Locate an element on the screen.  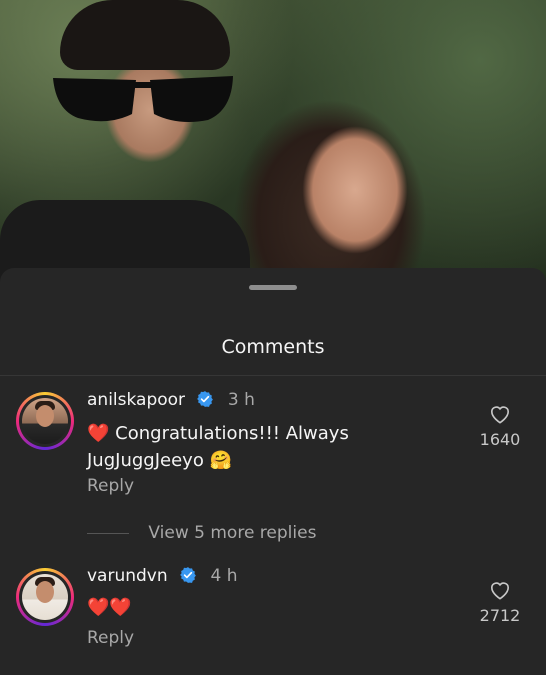
photo-hair is located at coordinates (145, 35).